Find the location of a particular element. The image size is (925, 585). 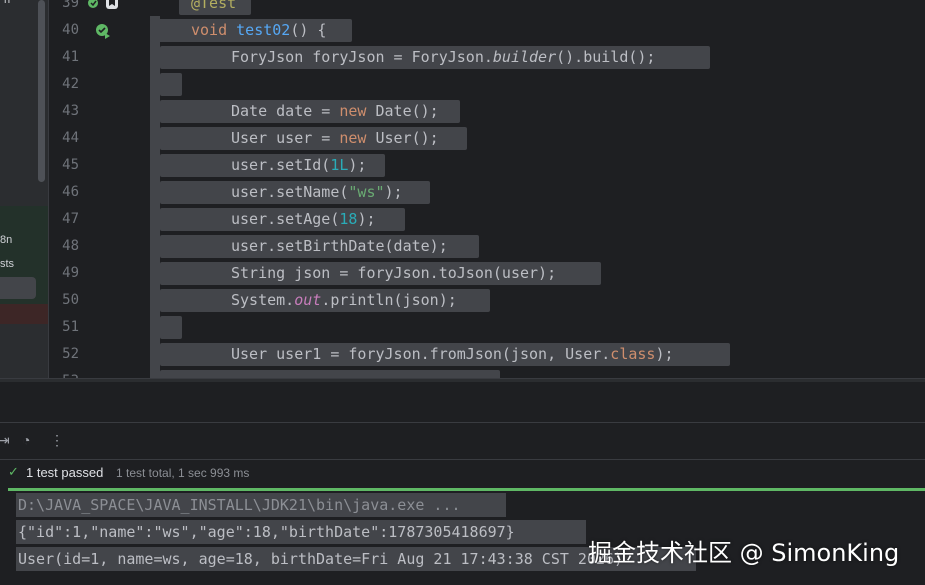

code-line: 46 user.setName("ws"); is located at coordinates (487, 192).